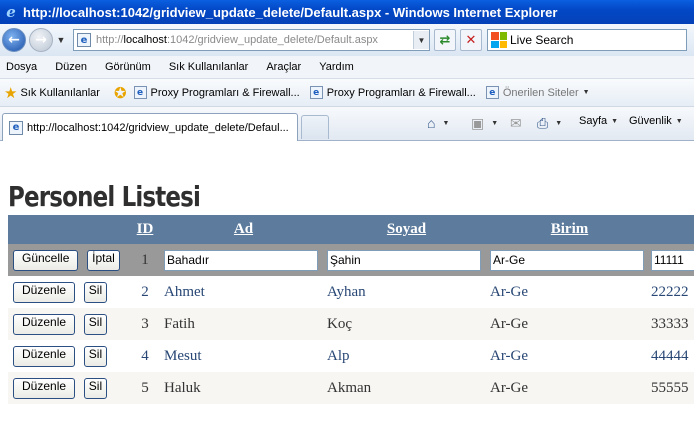 This screenshot has width=694, height=444. Describe the element at coordinates (243, 356) in the screenshot. I see `row-ad: Mesut` at that location.